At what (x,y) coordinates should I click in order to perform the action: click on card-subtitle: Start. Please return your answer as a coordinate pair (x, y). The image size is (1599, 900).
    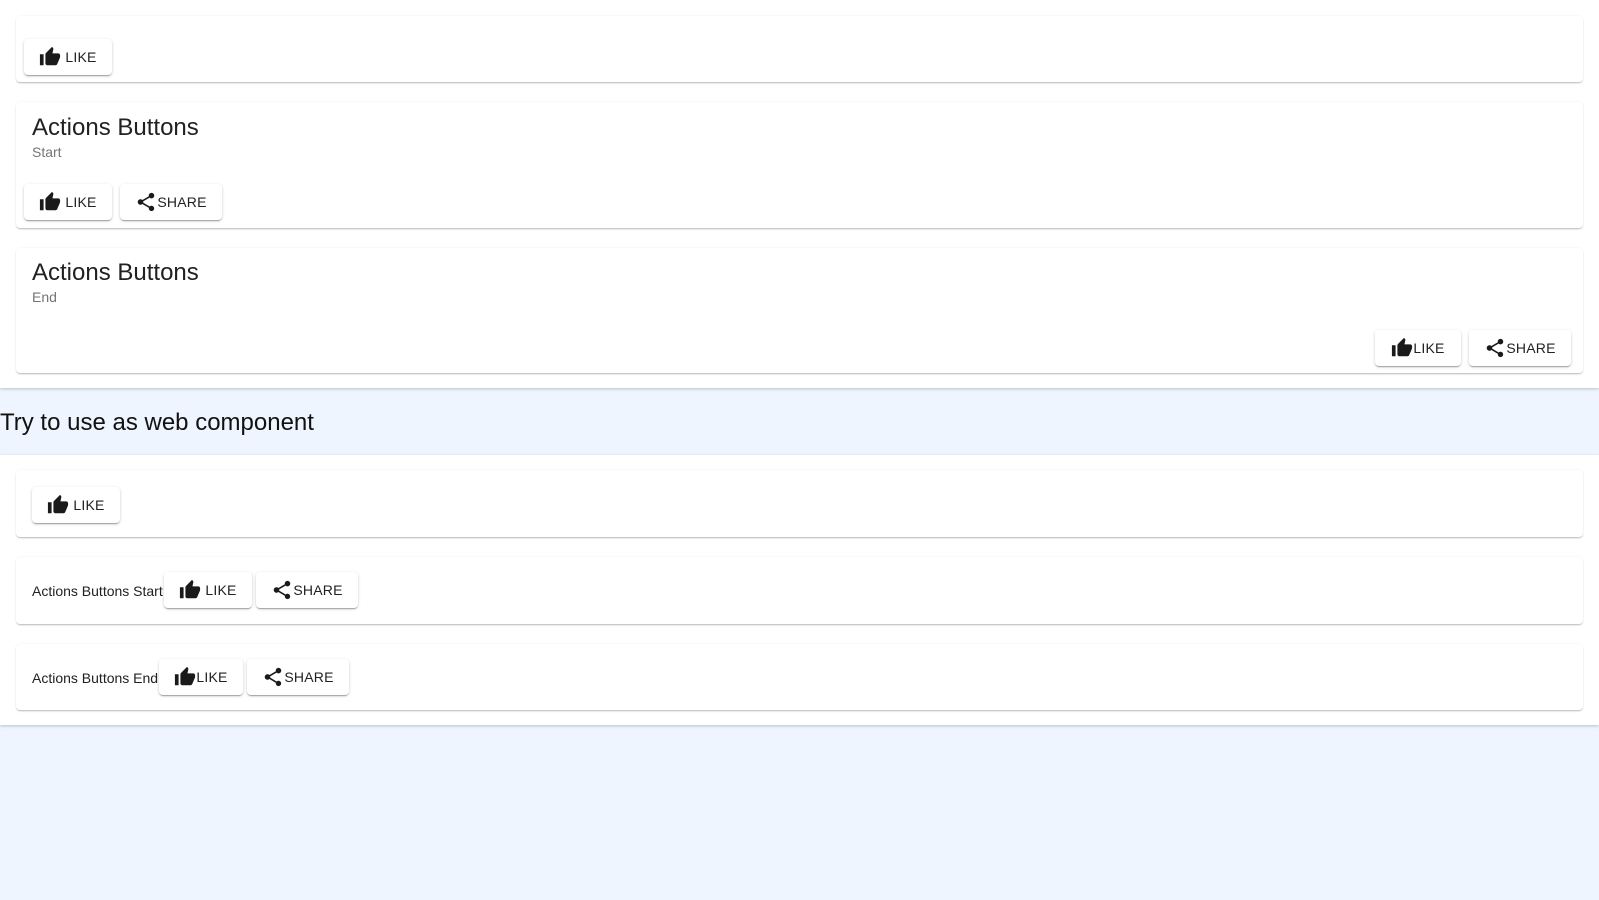
    Looking at the image, I should click on (47, 152).